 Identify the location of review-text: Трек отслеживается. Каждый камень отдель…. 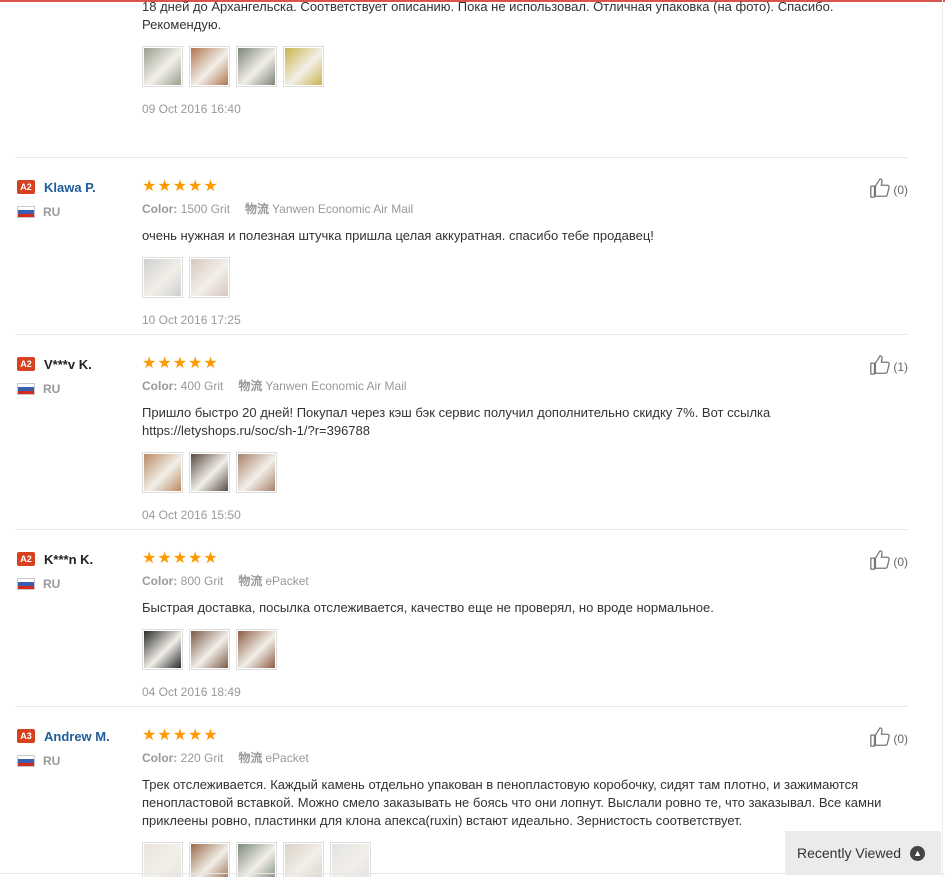
(512, 802).